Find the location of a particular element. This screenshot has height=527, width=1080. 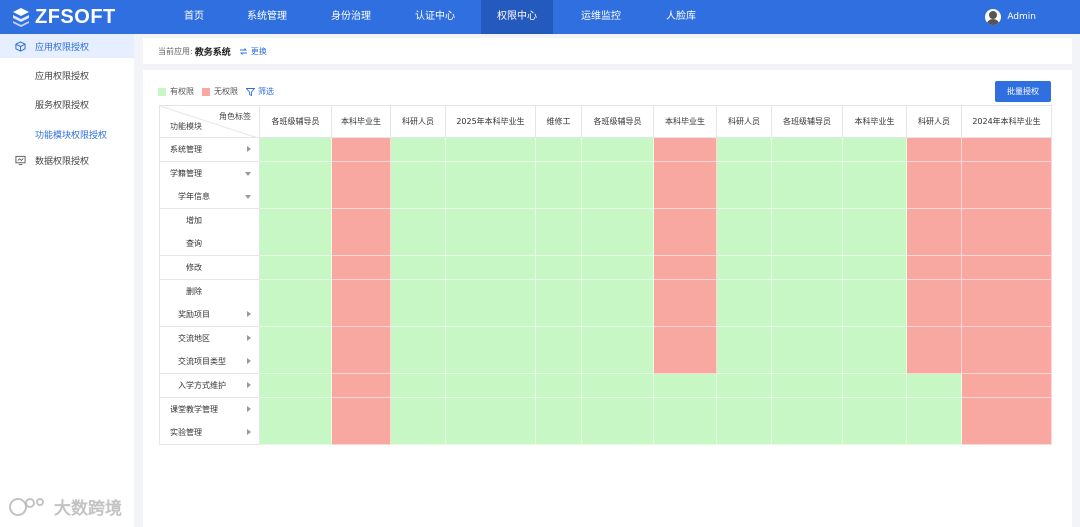

nav-permission-center: 权限中心 is located at coordinates (517, 17).